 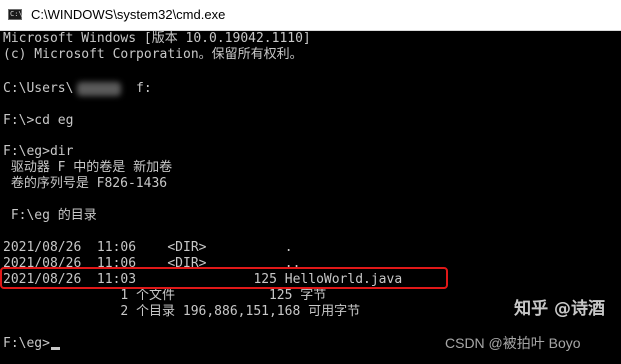 What do you see at coordinates (153, 54) in the screenshot?
I see `console-line: (c) Microsoft Corporation。保留所有权利。` at bounding box center [153, 54].